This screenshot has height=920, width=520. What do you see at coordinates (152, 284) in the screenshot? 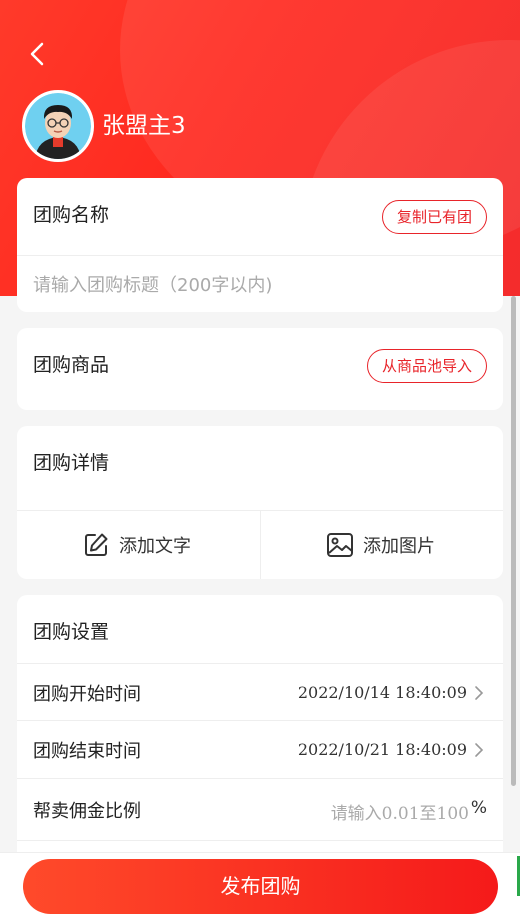
I see `group-title-input: 请输入团购标题（200字以内)` at bounding box center [152, 284].